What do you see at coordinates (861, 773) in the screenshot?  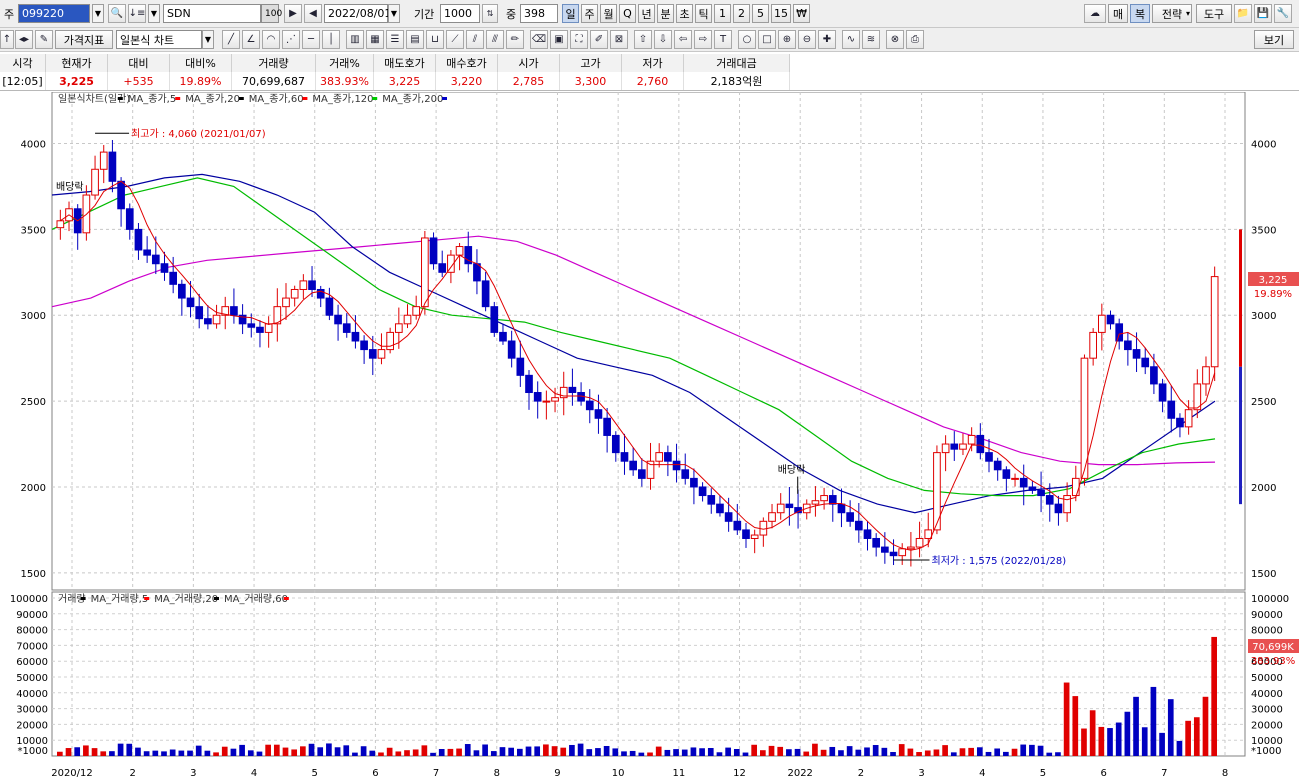 I see `x-label-14: 2` at bounding box center [861, 773].